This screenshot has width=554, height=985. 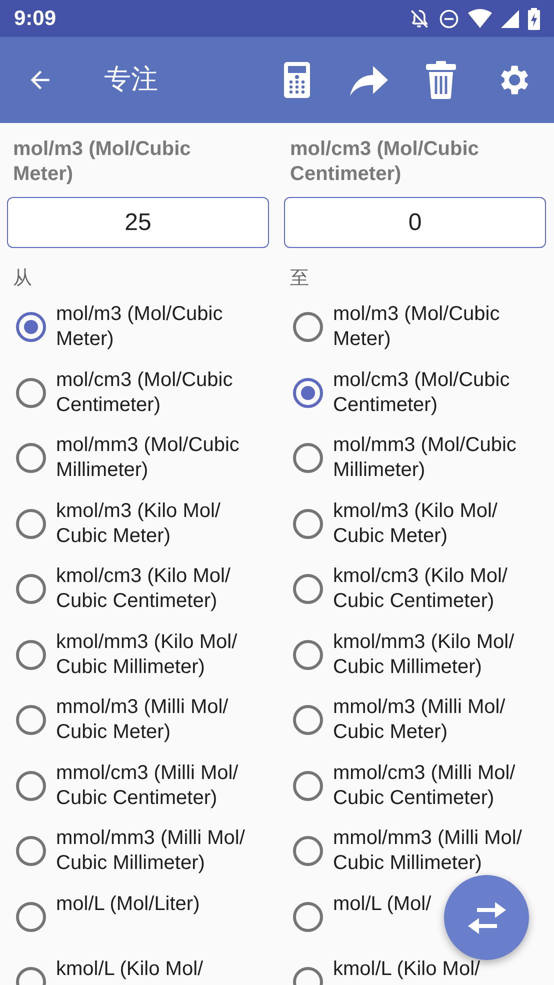 What do you see at coordinates (35, 19) in the screenshot?
I see `status-time: 9:09` at bounding box center [35, 19].